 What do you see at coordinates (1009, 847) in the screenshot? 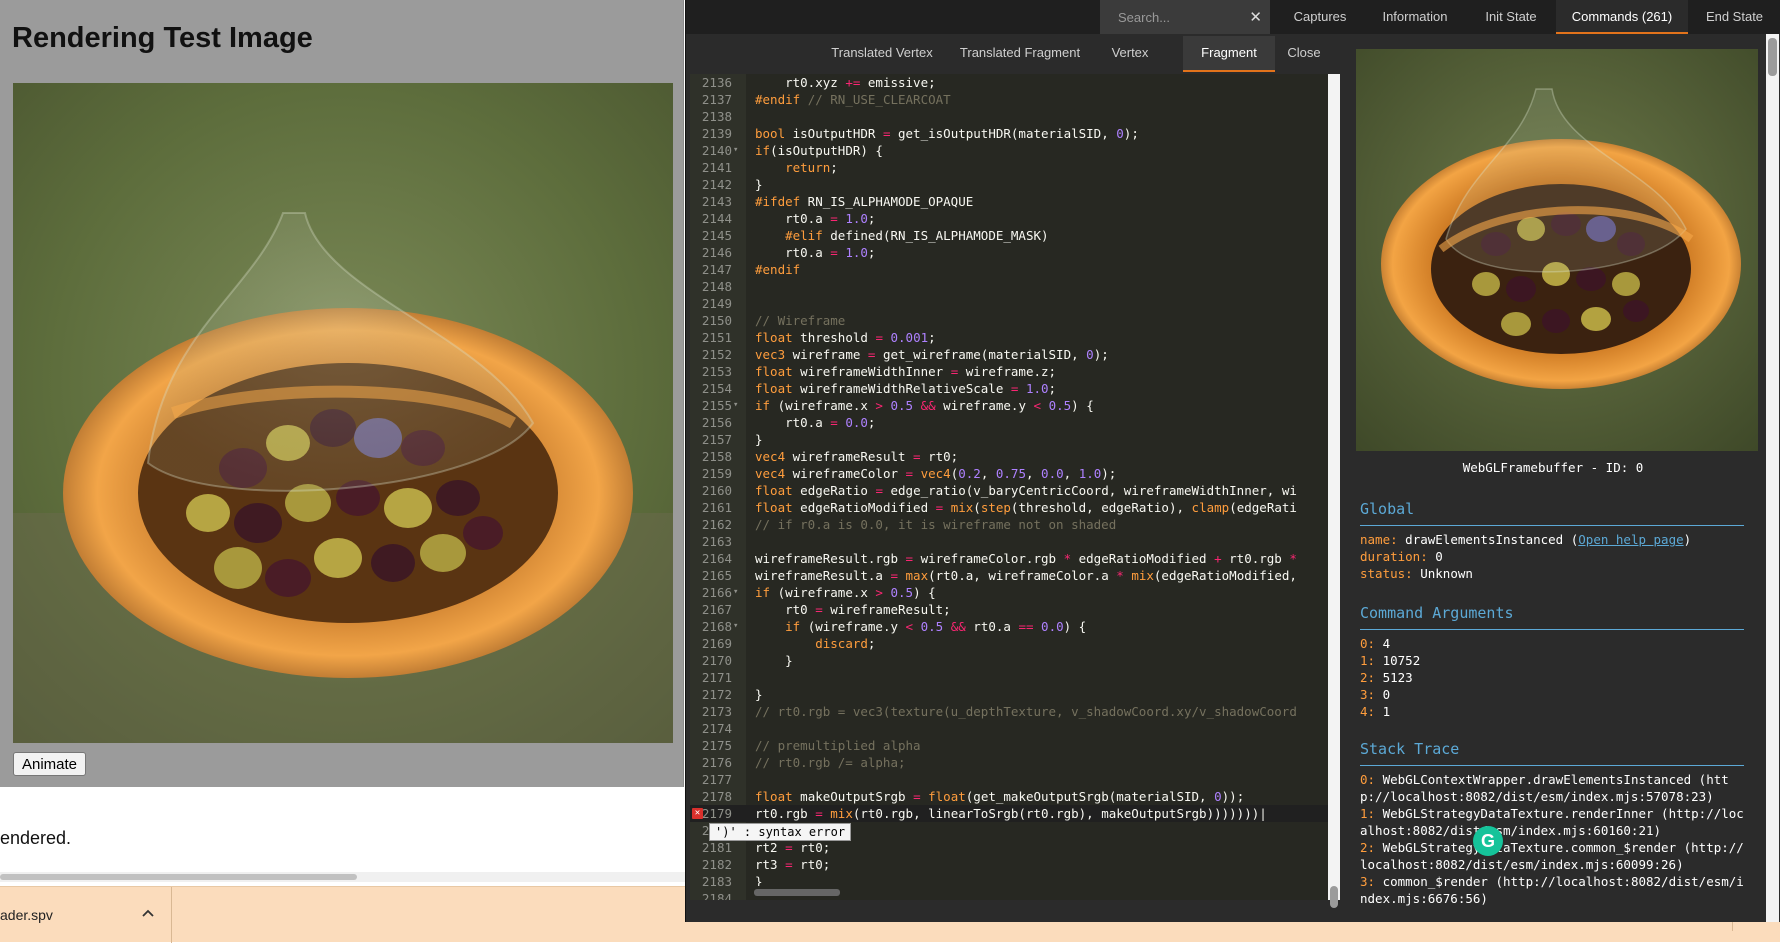
I see `code-line: 2181 rt2 = rt0;` at bounding box center [1009, 847].